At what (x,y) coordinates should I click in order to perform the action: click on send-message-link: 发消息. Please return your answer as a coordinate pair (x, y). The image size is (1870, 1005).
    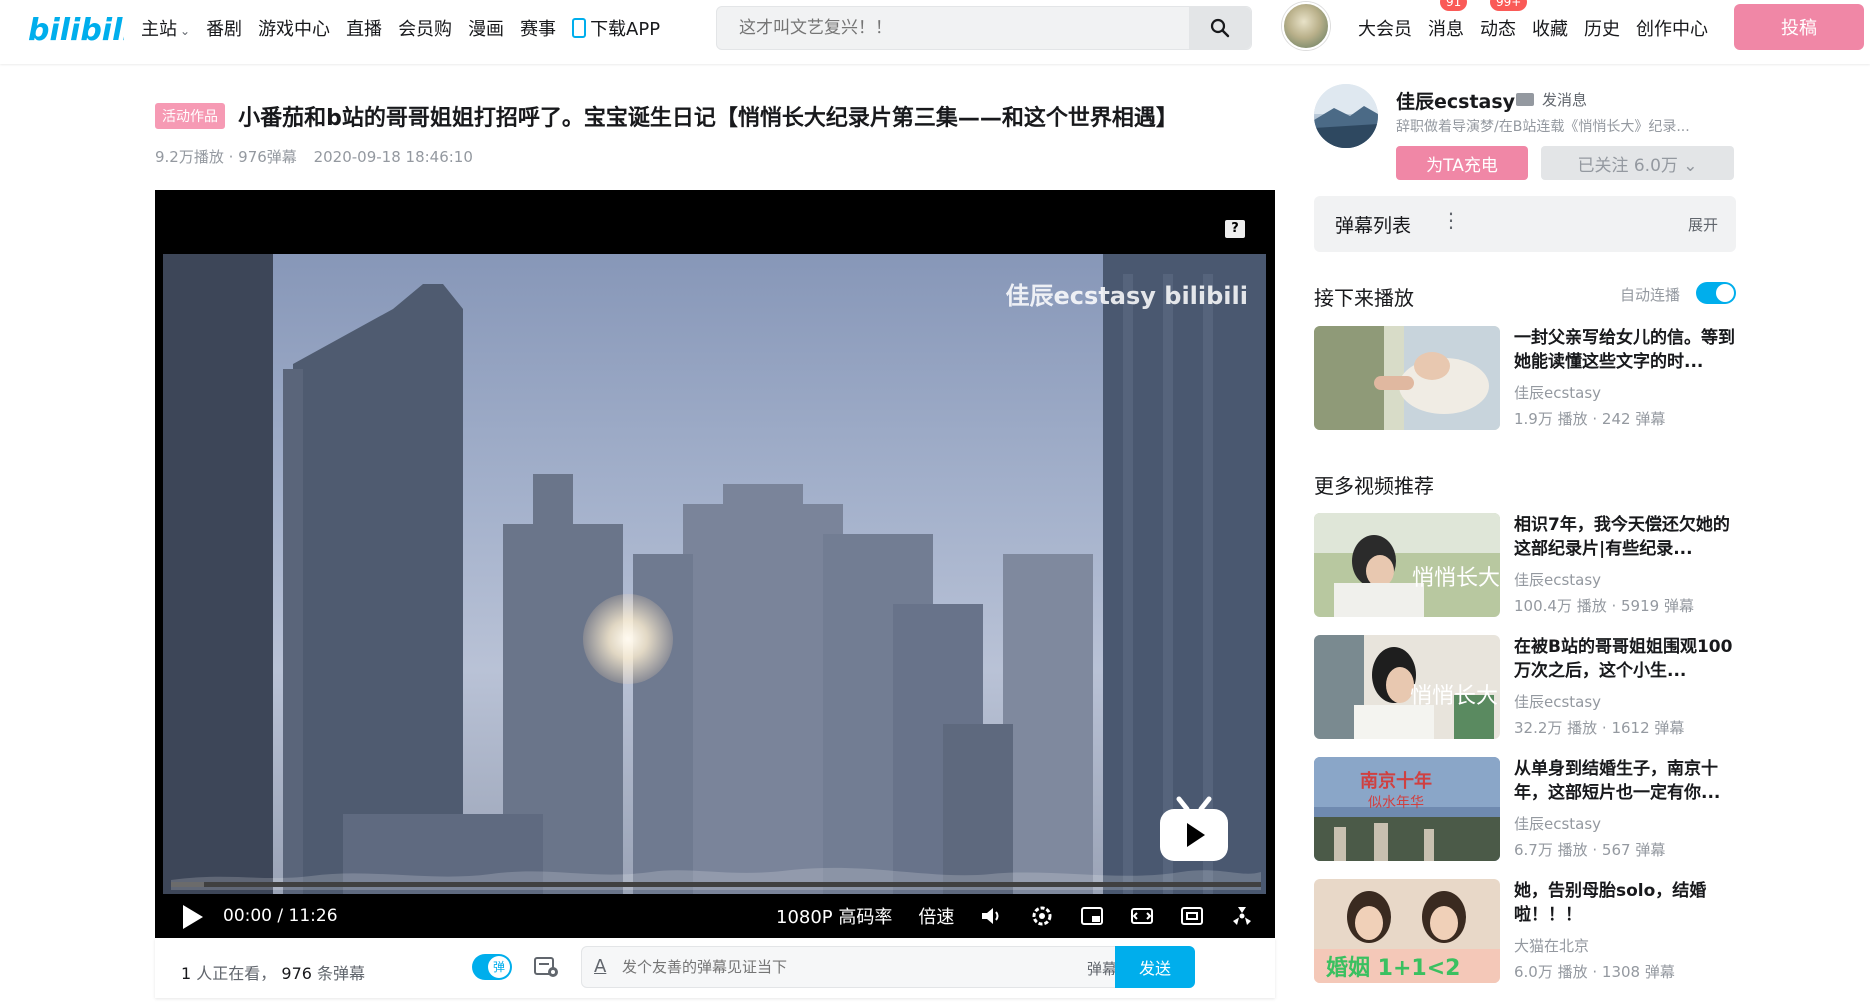
    Looking at the image, I should click on (1551, 99).